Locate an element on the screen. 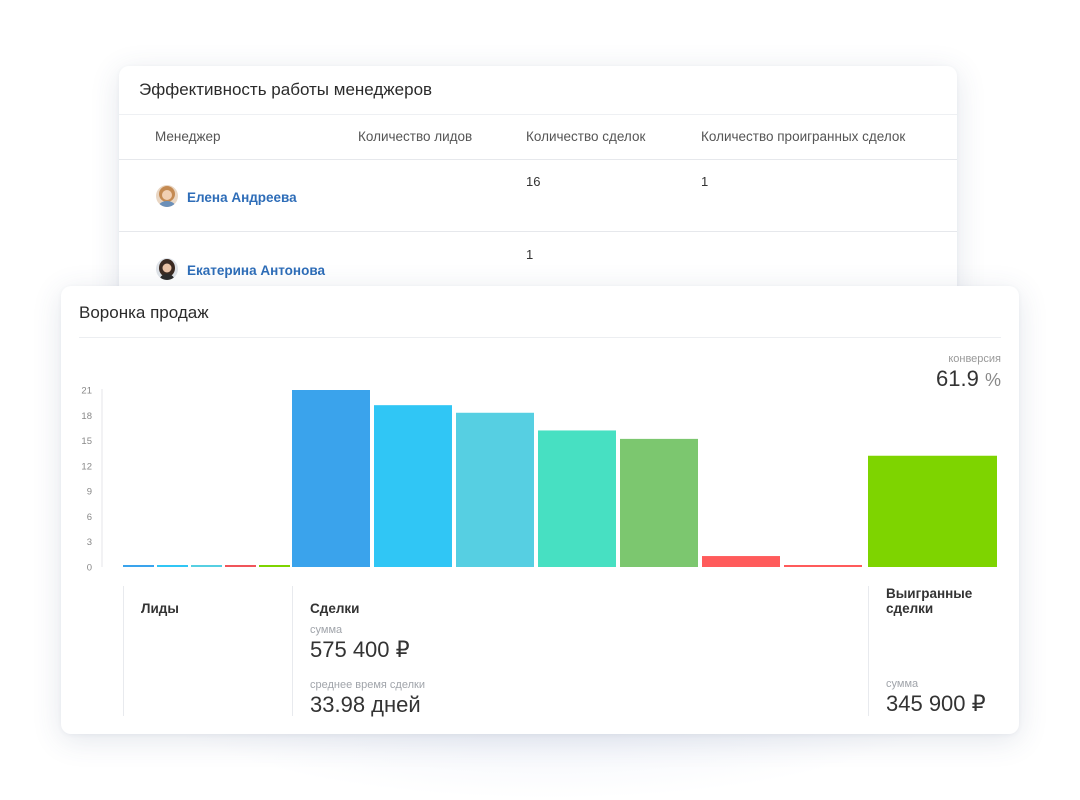 This screenshot has width=1080, height=800. manager-name-link: Елена Андреева is located at coordinates (242, 197).